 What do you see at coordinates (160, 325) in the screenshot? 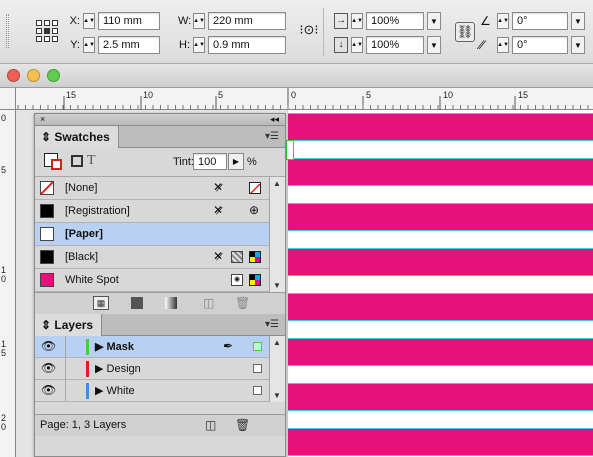
I see `layers-tabstrip: ⇕ Layers ▾☰` at bounding box center [160, 325].